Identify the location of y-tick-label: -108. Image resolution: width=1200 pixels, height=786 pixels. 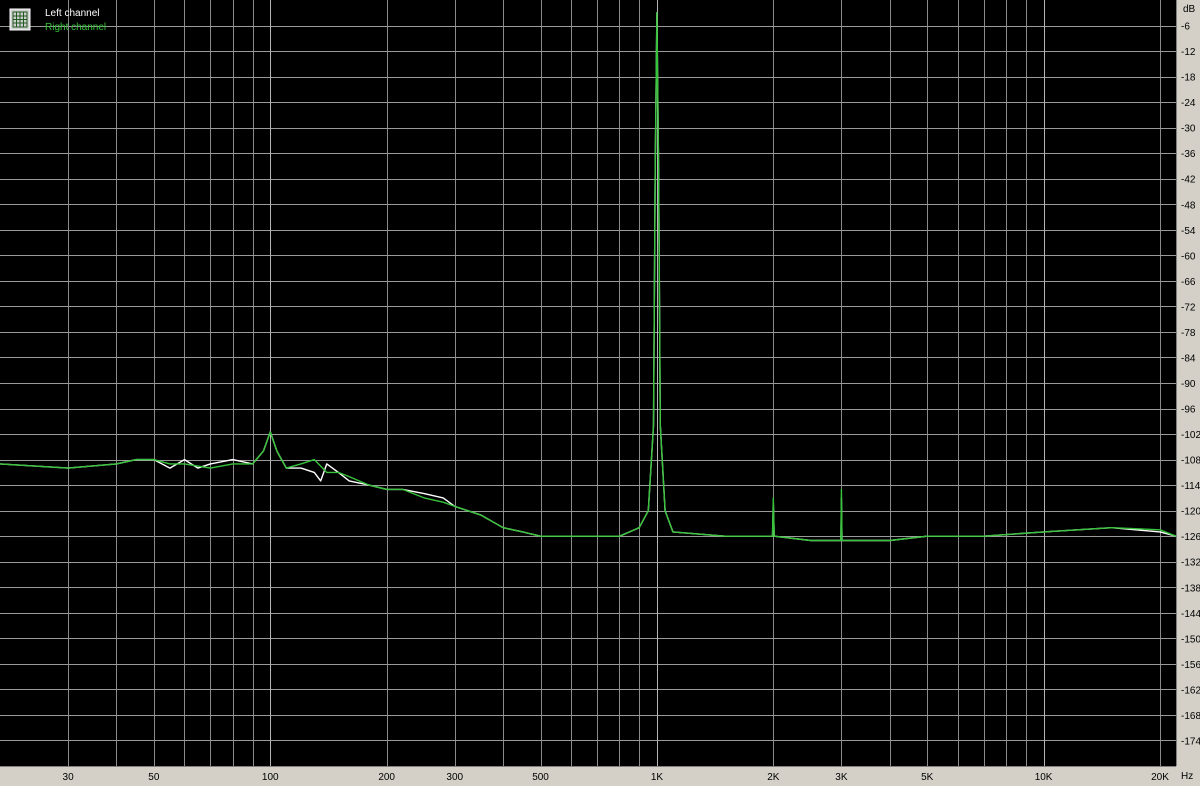
(1190, 461).